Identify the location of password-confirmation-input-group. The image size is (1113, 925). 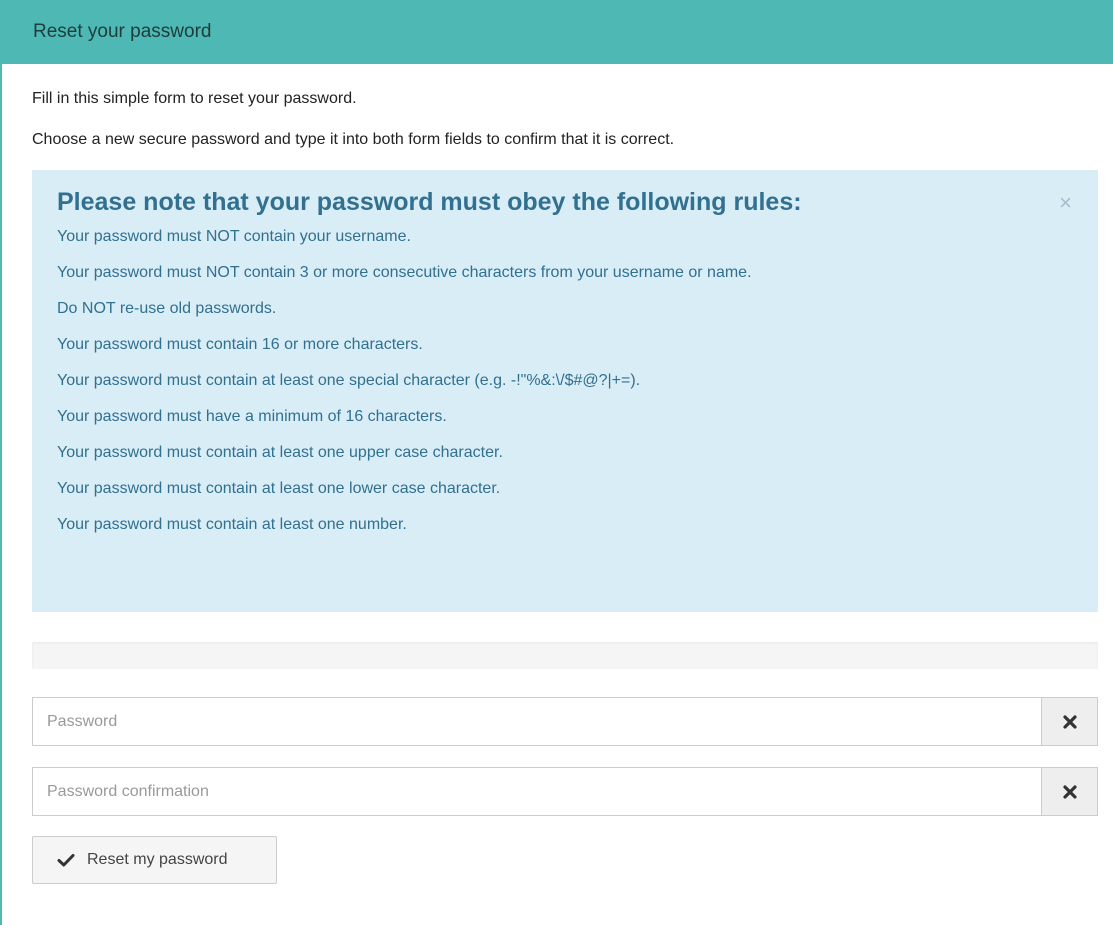
(565, 791).